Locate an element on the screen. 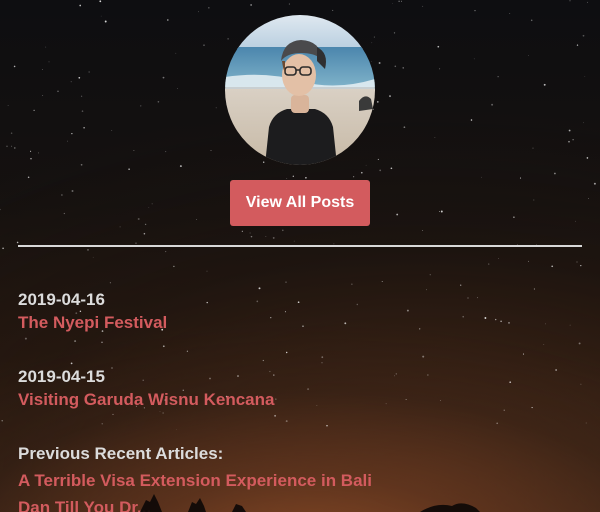 The height and width of the screenshot is (512, 600). list-item: 2019-04-15 Visiting Garuda Wisnu Kencana is located at coordinates (298, 390).